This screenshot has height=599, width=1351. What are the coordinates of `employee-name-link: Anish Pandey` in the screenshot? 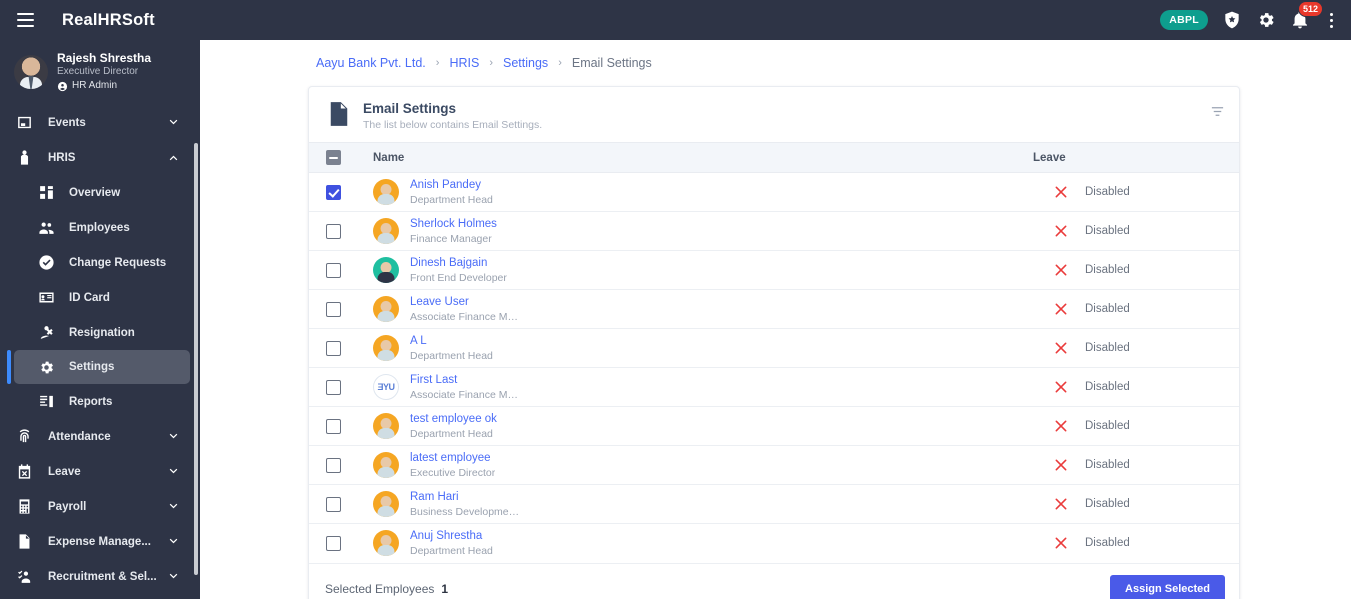 It's located at (451, 185).